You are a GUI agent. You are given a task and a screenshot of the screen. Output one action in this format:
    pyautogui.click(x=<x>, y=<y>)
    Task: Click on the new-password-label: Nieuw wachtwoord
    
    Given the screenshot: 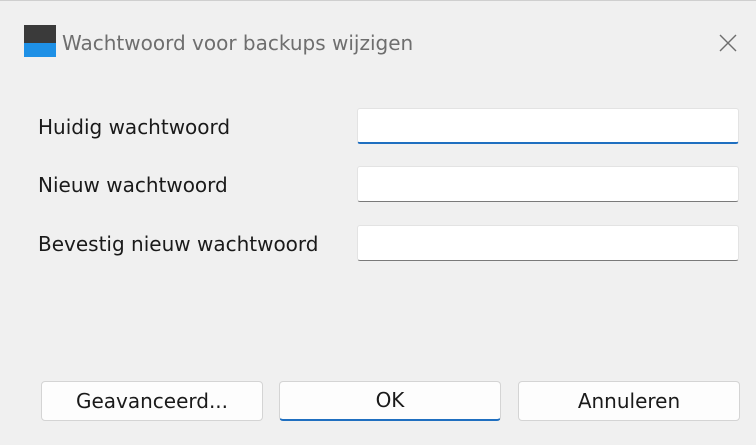 What is the action you would take?
    pyautogui.click(x=133, y=185)
    